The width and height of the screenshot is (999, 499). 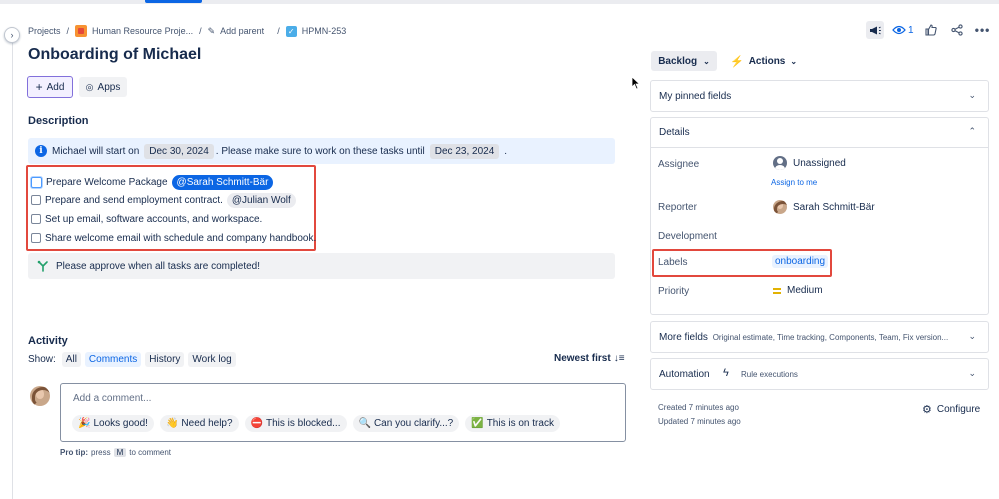 I want to click on pro-tip-rest: to comment, so click(x=150, y=452).